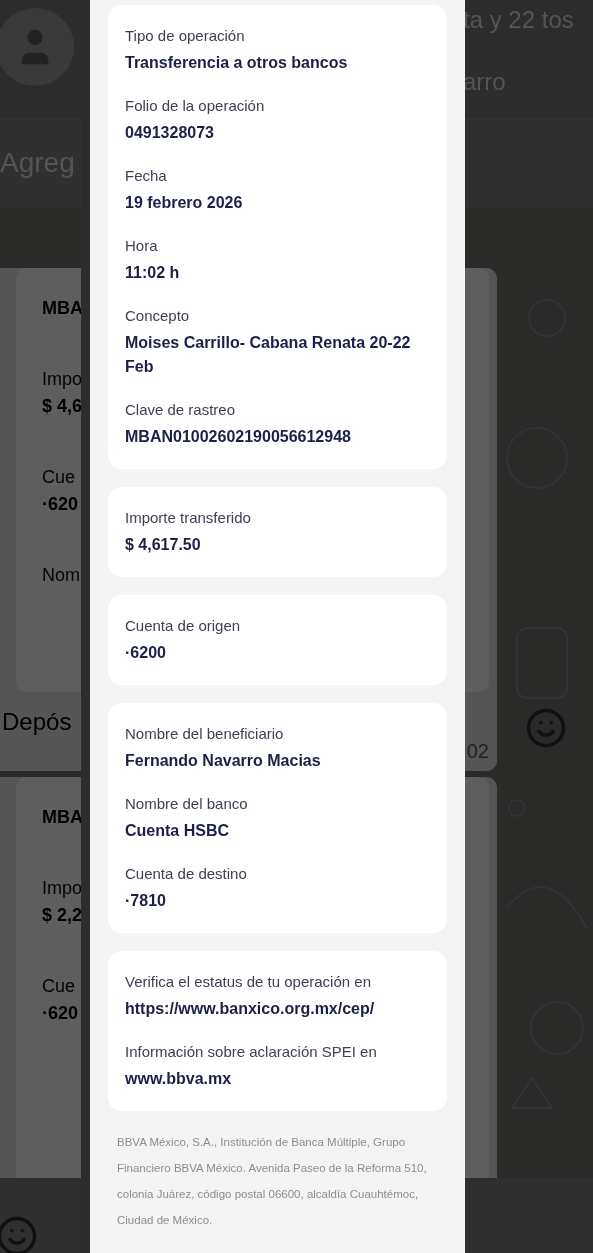 This screenshot has width=593, height=1253. Describe the element at coordinates (188, 518) in the screenshot. I see `field-label: Importe transferido` at that location.